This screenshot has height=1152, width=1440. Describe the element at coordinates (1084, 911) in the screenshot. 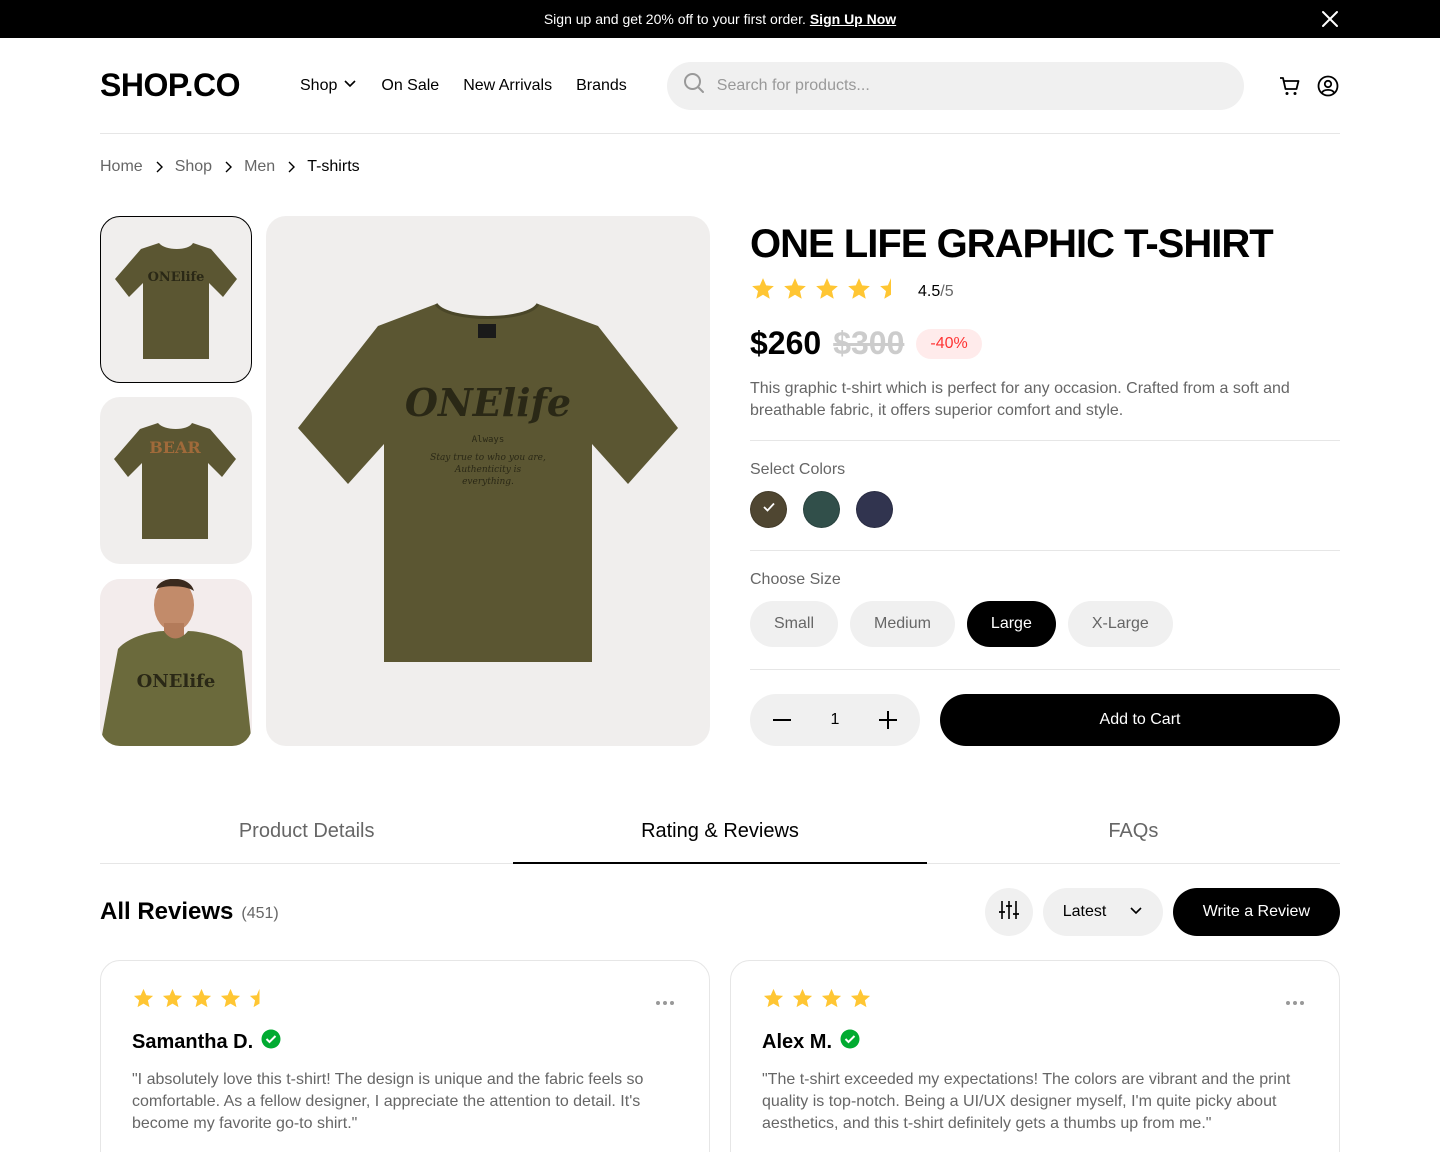

I see `sort-label: Latest` at that location.